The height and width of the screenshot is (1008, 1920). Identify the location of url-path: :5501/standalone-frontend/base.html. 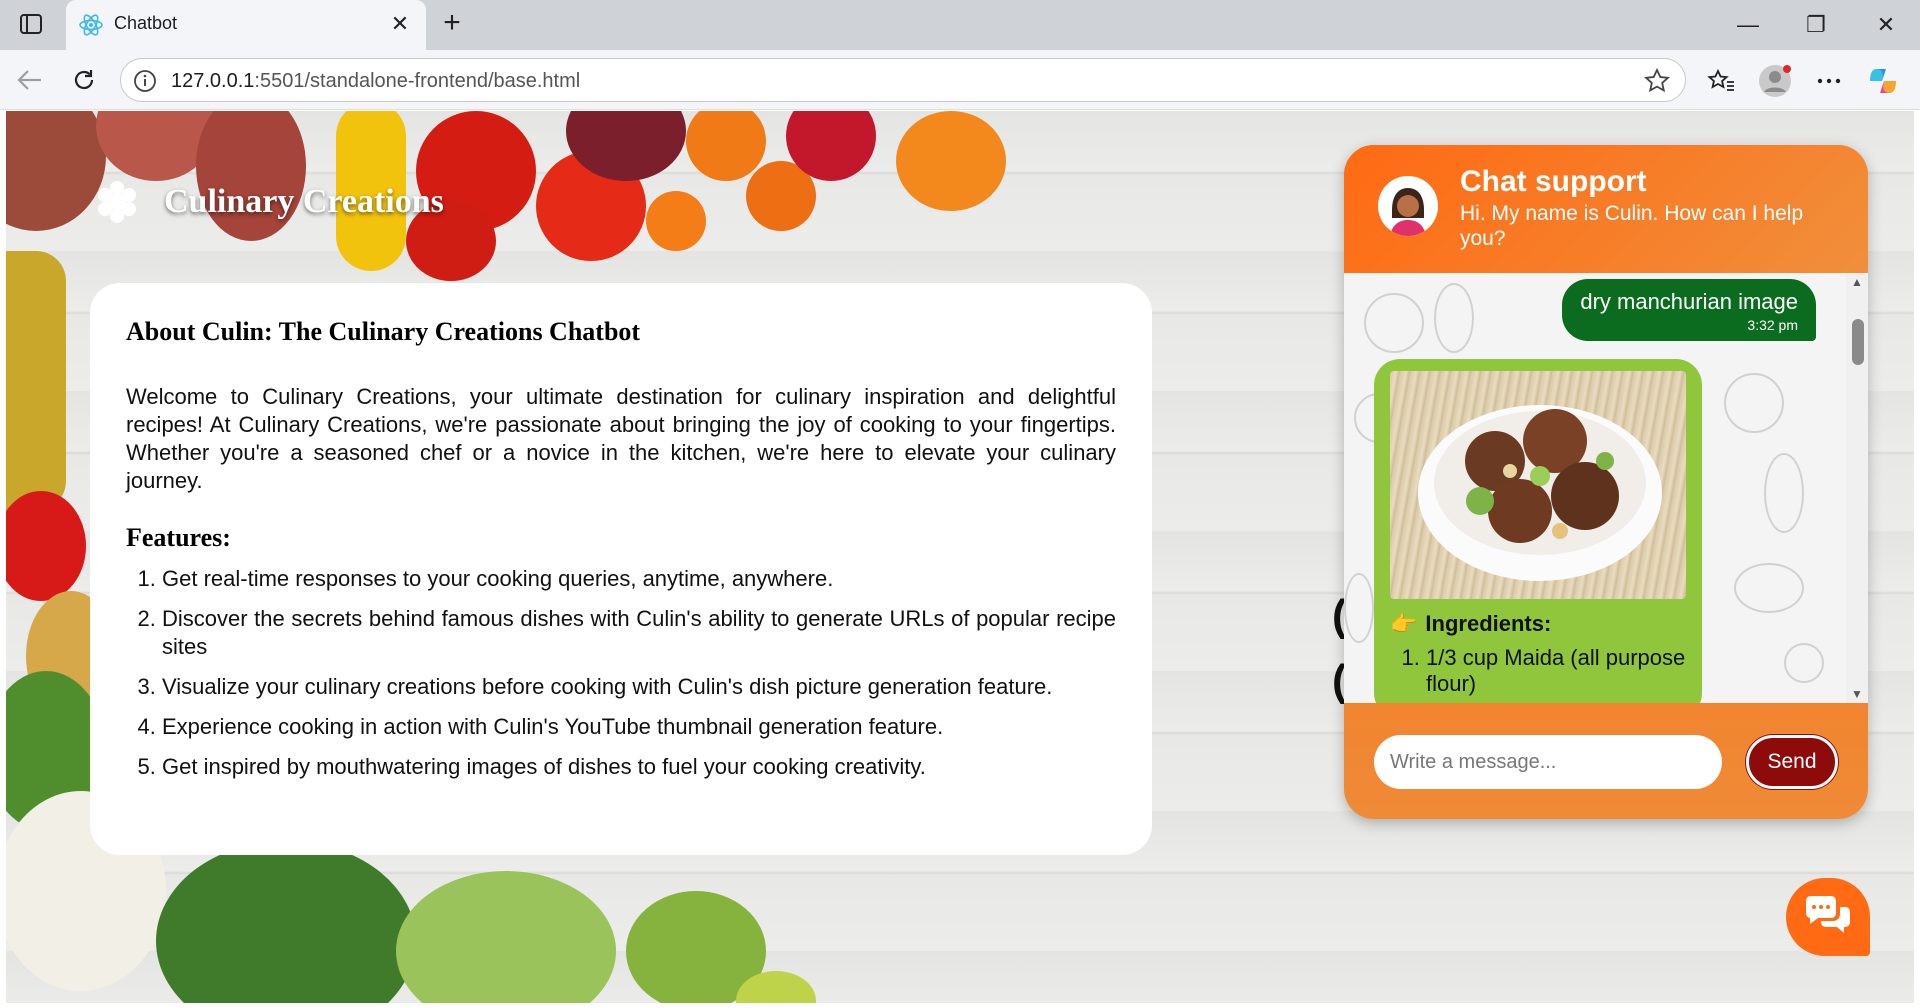
(417, 81).